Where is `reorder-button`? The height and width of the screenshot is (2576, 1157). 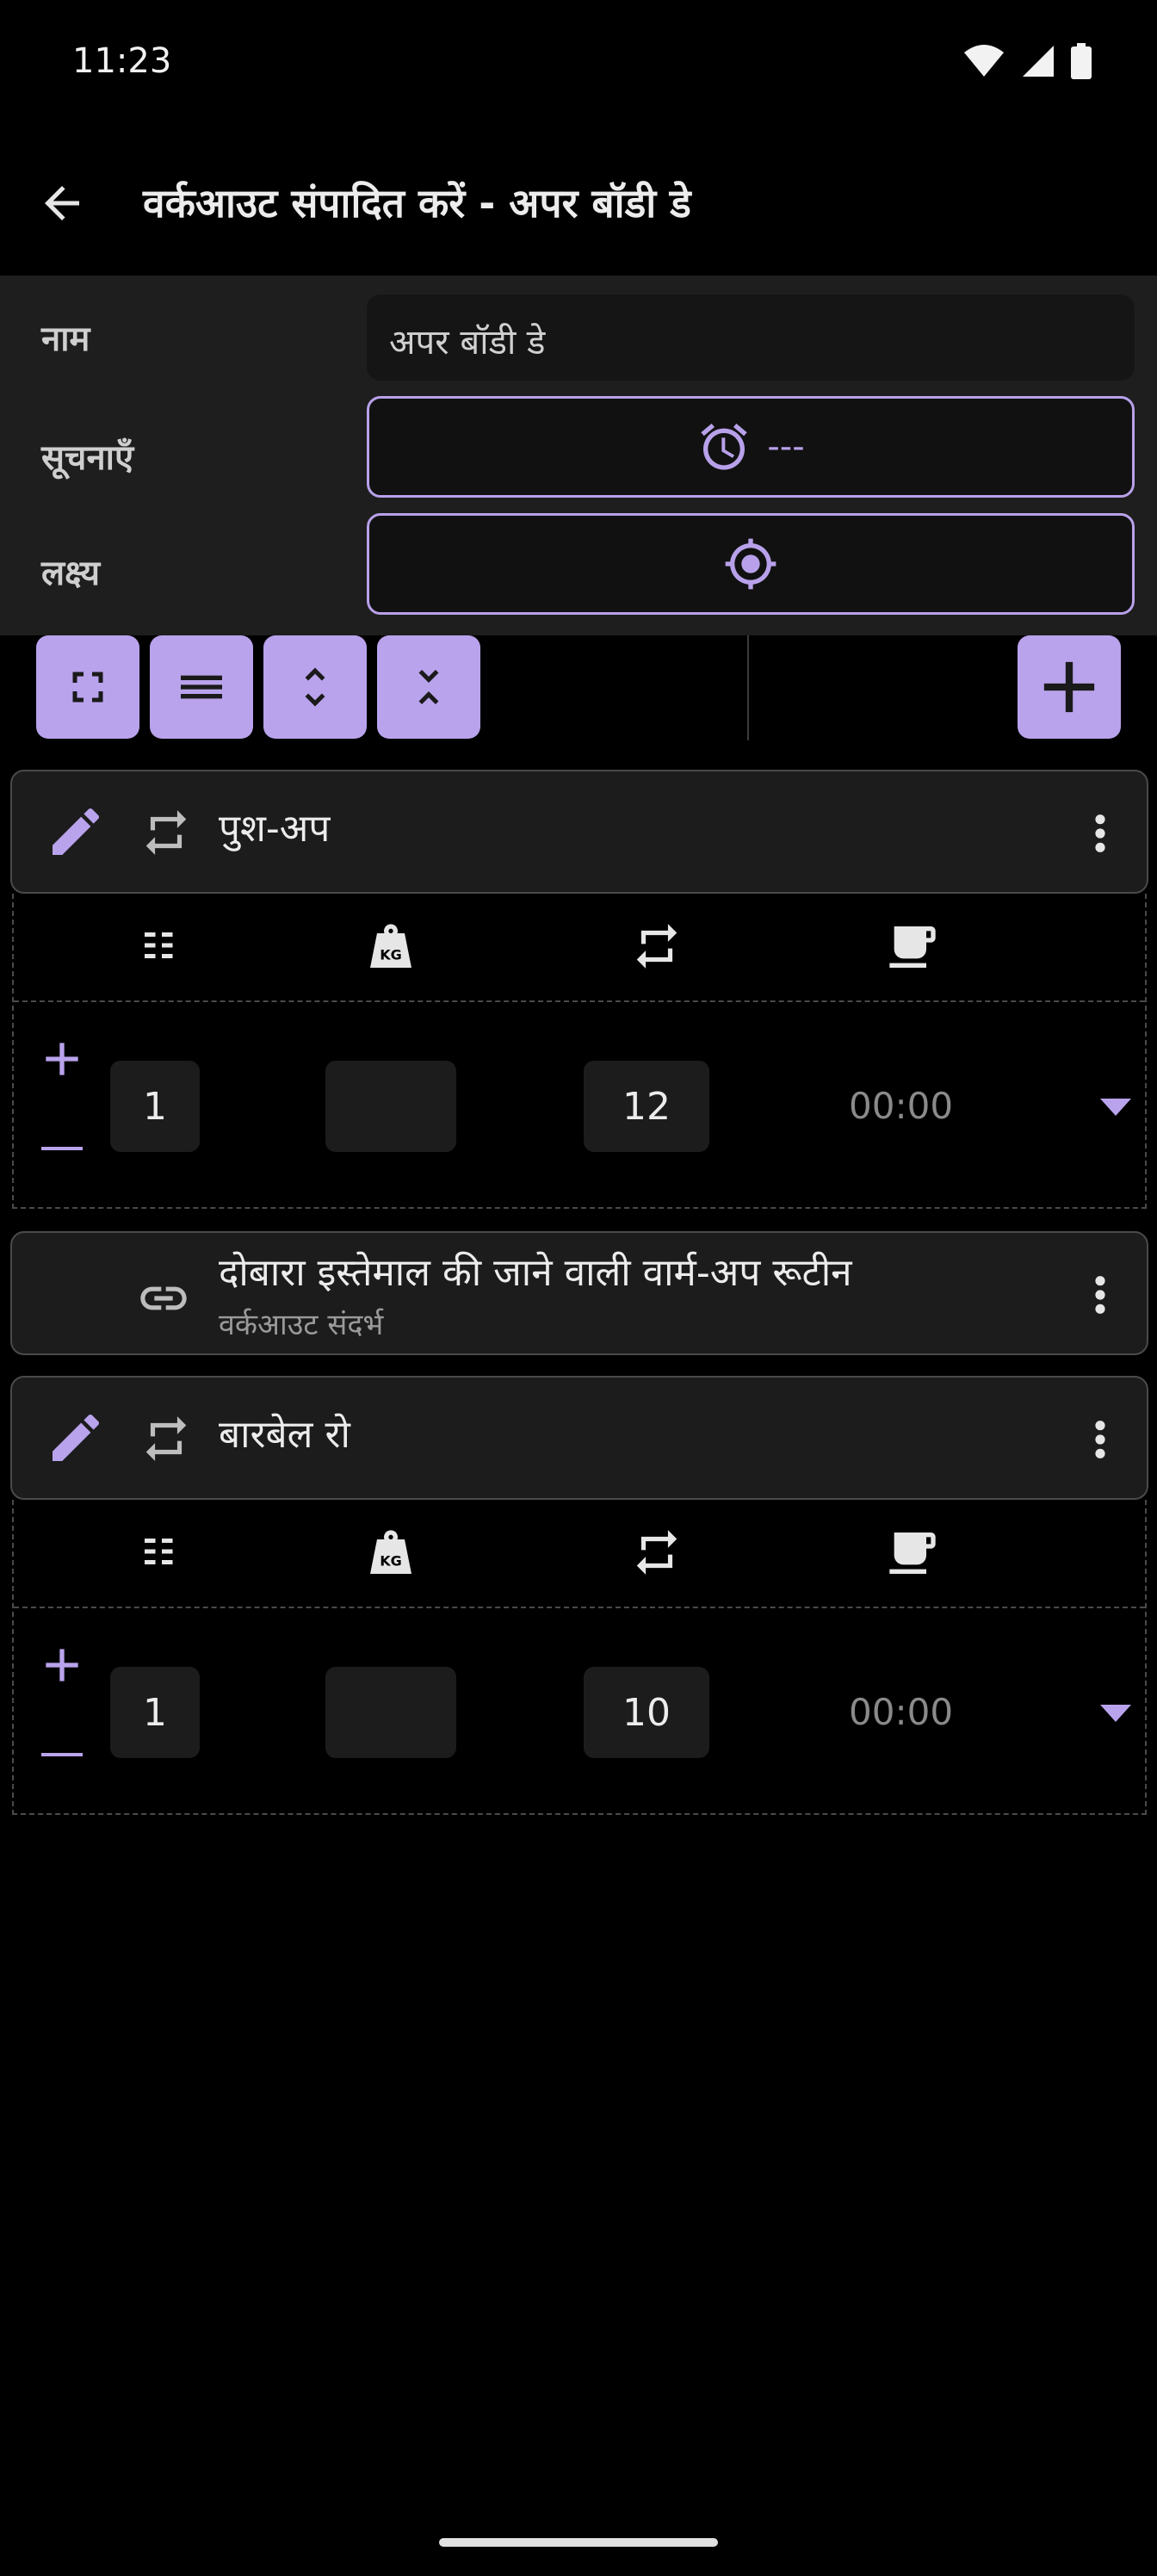
reorder-button is located at coordinates (202, 687).